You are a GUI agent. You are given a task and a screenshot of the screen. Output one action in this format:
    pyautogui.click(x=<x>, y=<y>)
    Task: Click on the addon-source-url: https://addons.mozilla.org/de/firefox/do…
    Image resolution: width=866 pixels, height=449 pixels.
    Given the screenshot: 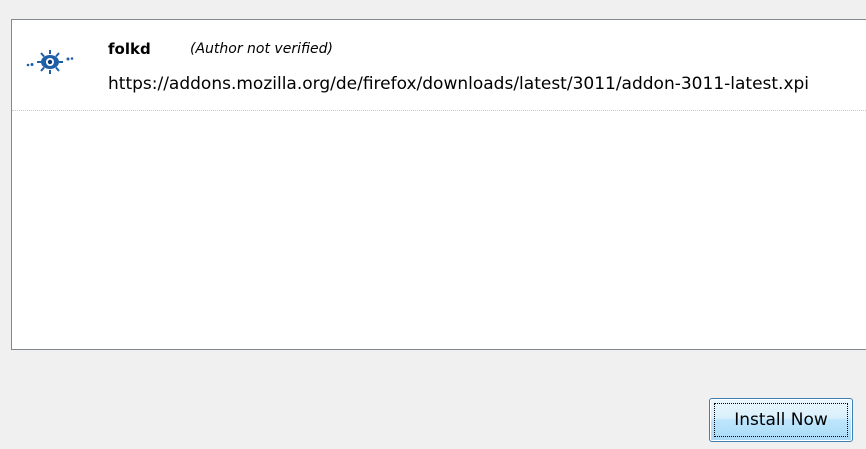 What is the action you would take?
    pyautogui.click(x=459, y=84)
    